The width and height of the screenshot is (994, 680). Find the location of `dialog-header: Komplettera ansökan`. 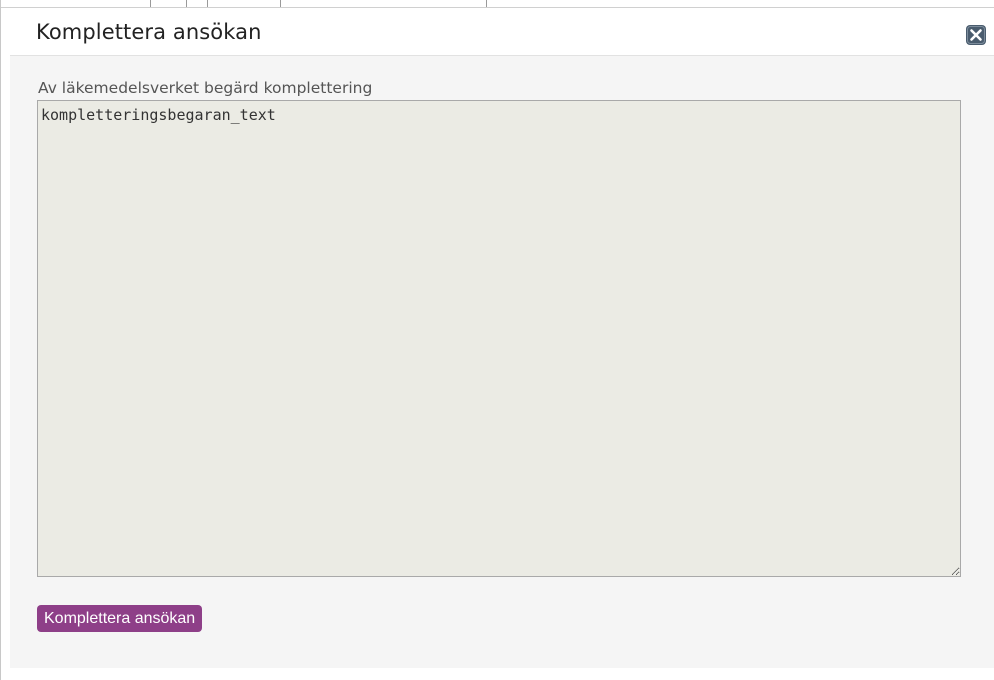

dialog-header: Komplettera ansökan is located at coordinates (502, 32).